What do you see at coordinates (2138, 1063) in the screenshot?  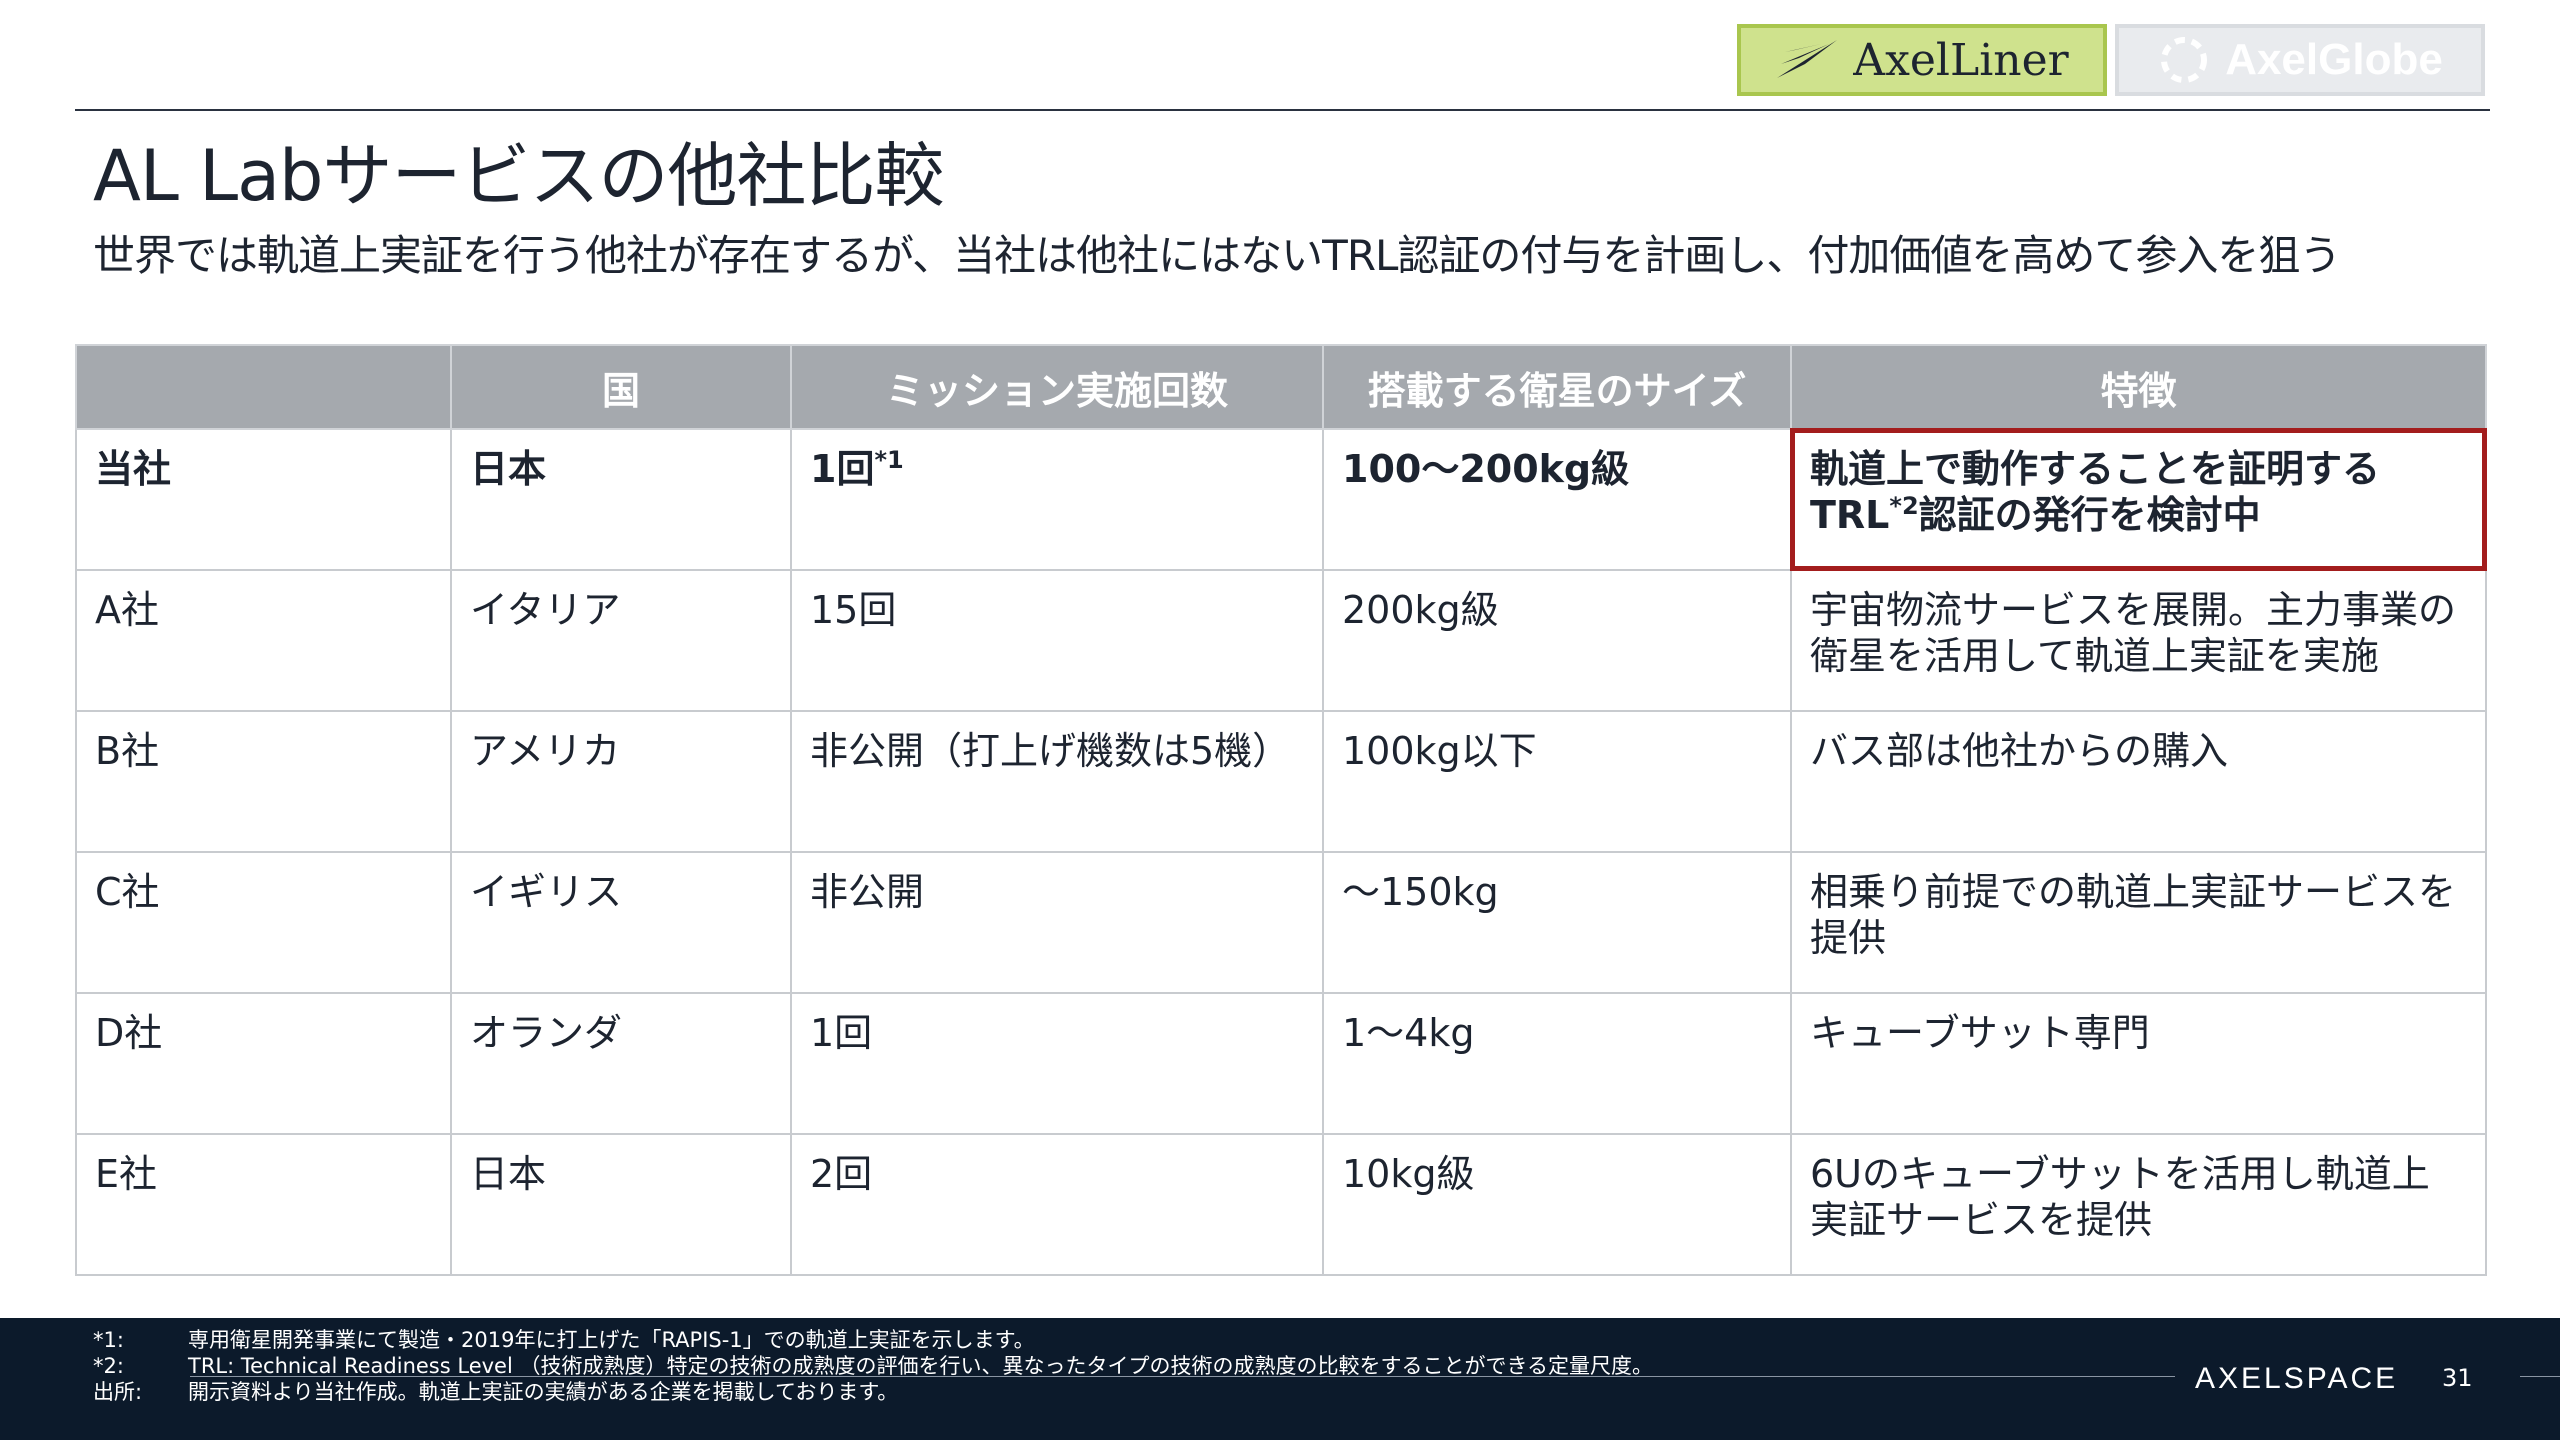 I see `cell-feature: キューブサット専門` at bounding box center [2138, 1063].